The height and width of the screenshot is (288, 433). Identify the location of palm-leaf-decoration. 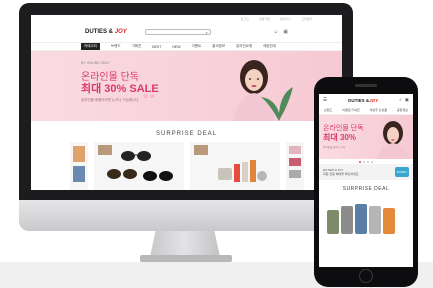
(277, 104).